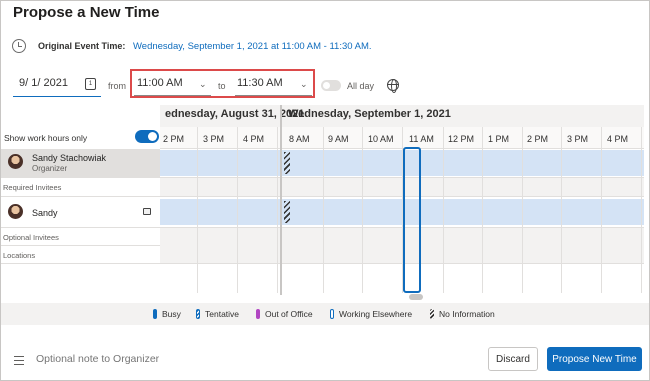 The width and height of the screenshot is (650, 381). Describe the element at coordinates (82, 46) in the screenshot. I see `original-event-label: Original Event Time:` at that location.